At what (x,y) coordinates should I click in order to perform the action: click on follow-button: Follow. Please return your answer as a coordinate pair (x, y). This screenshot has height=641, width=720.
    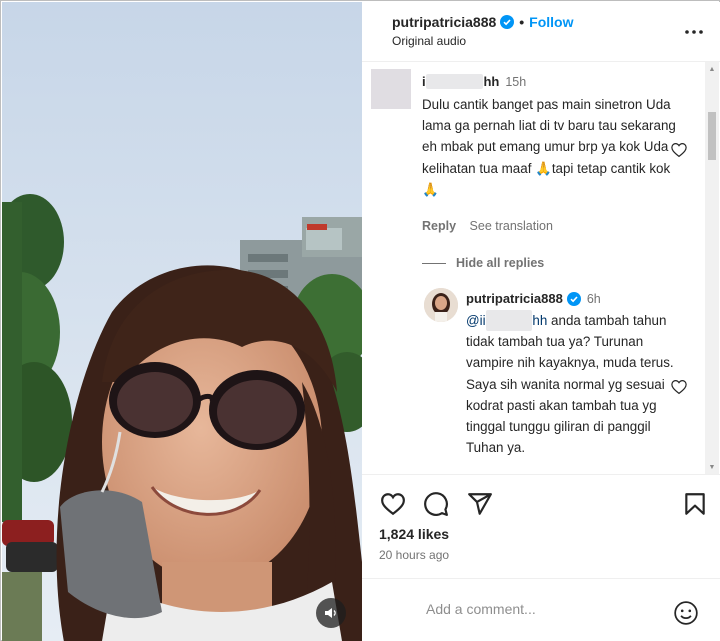
    Looking at the image, I should click on (551, 22).